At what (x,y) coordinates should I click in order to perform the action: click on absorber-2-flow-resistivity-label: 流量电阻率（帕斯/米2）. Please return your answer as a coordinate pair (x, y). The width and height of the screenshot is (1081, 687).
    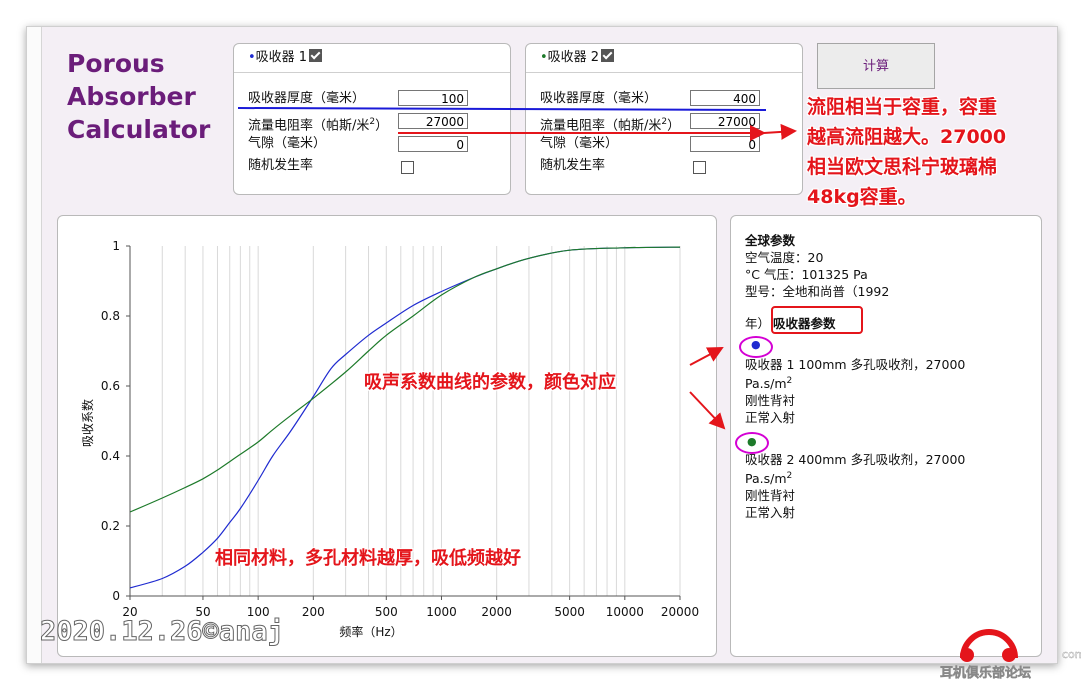
    Looking at the image, I should click on (610, 125).